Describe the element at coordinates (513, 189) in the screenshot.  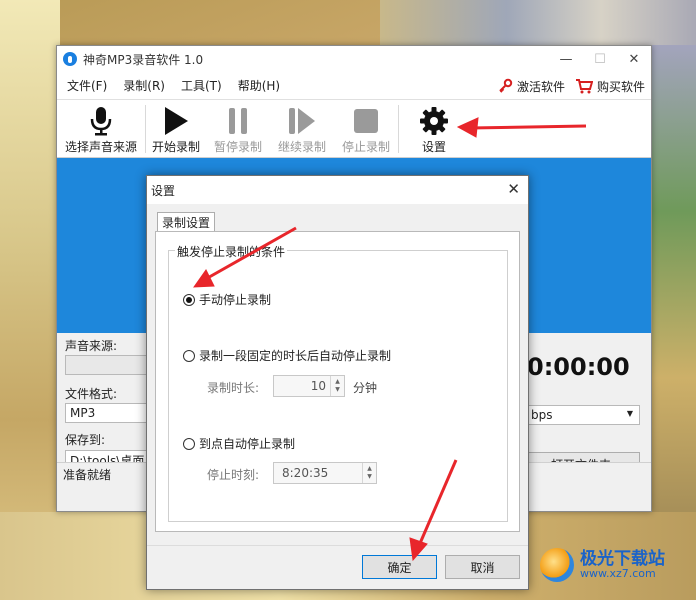
I see `dialog-close-icon: ✕` at that location.